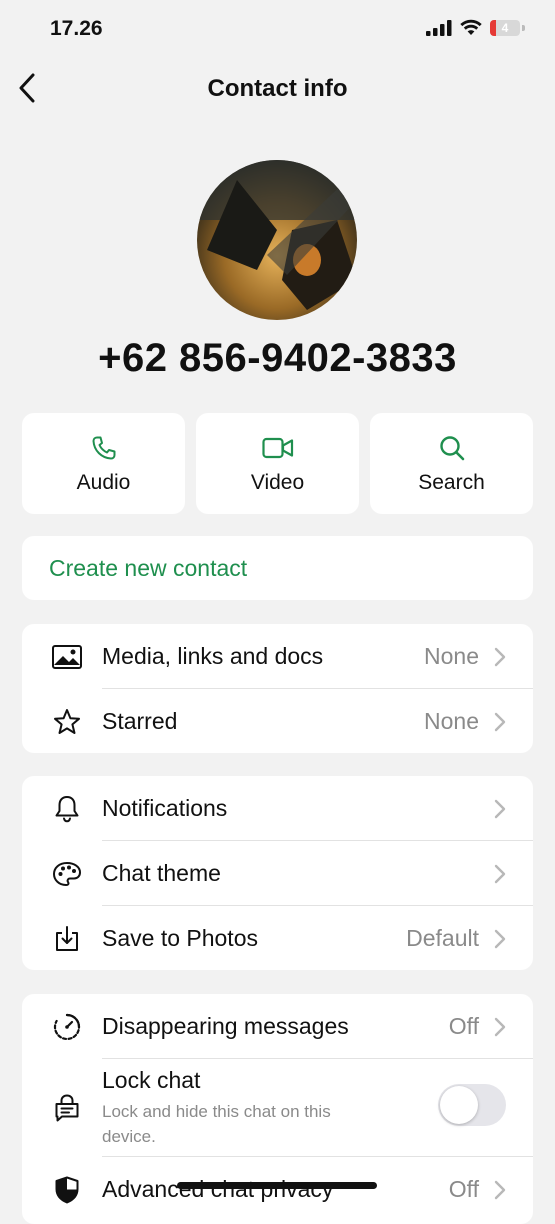 The height and width of the screenshot is (1224, 555). Describe the element at coordinates (67, 656) in the screenshot. I see `image-icon` at that location.